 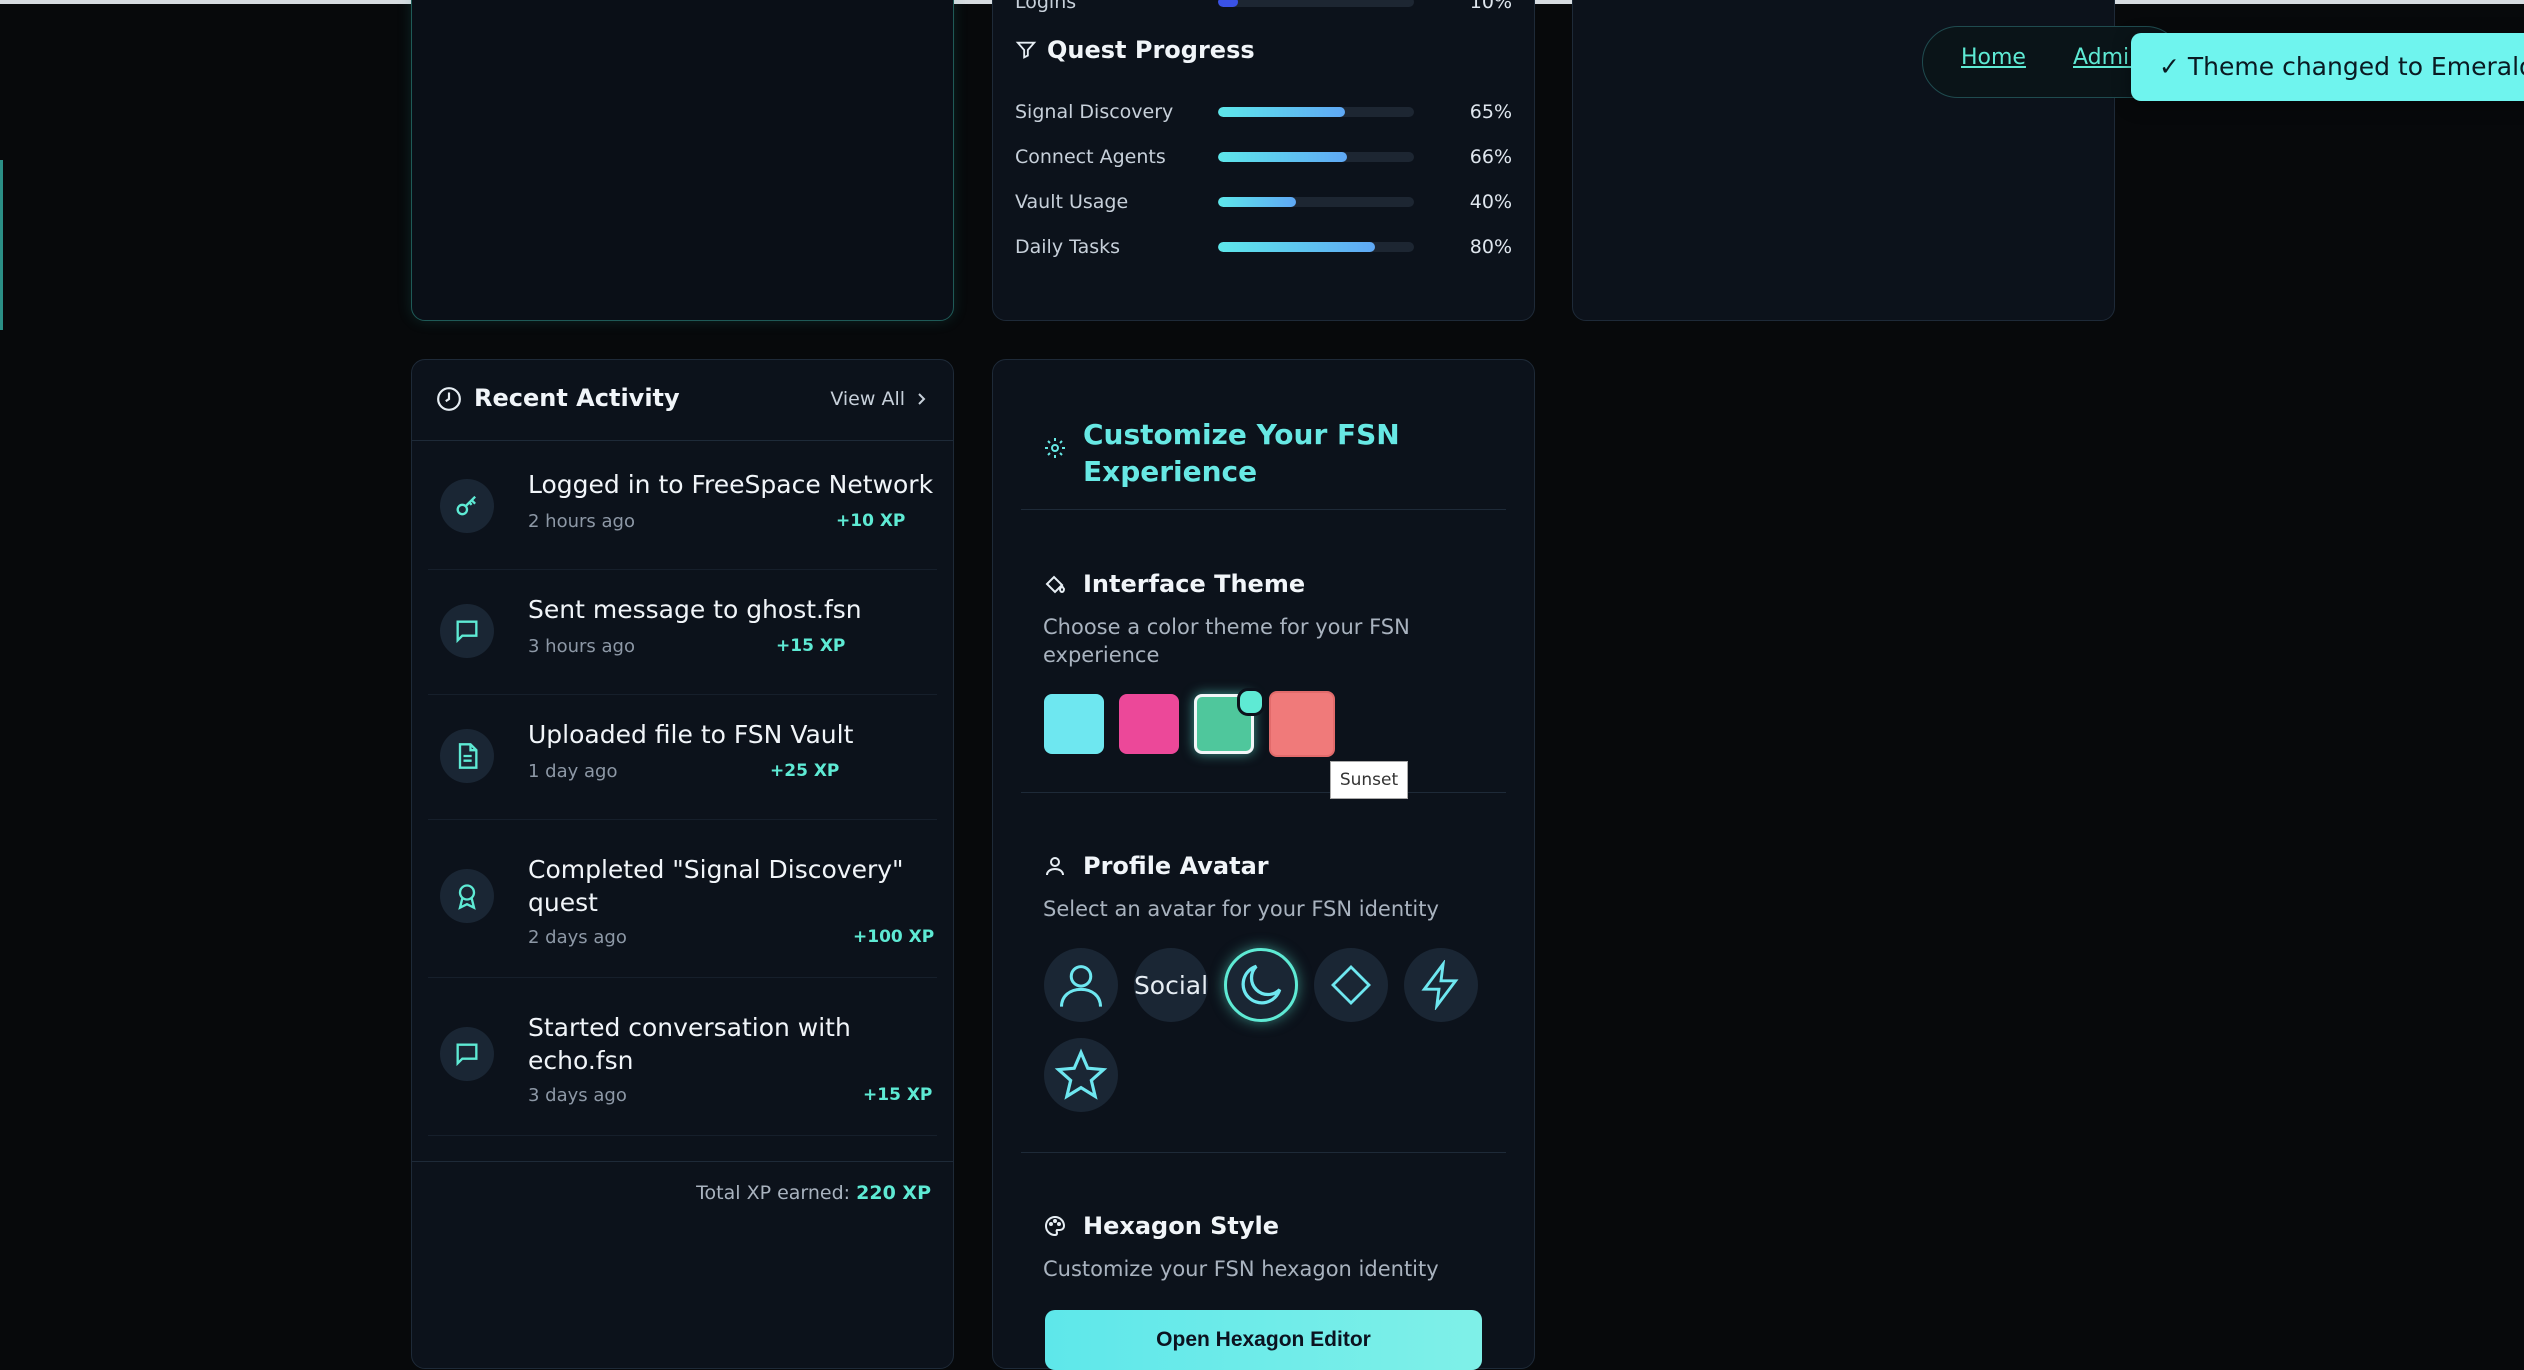 I want to click on avatar-option-social: Social, so click(x=1171, y=985).